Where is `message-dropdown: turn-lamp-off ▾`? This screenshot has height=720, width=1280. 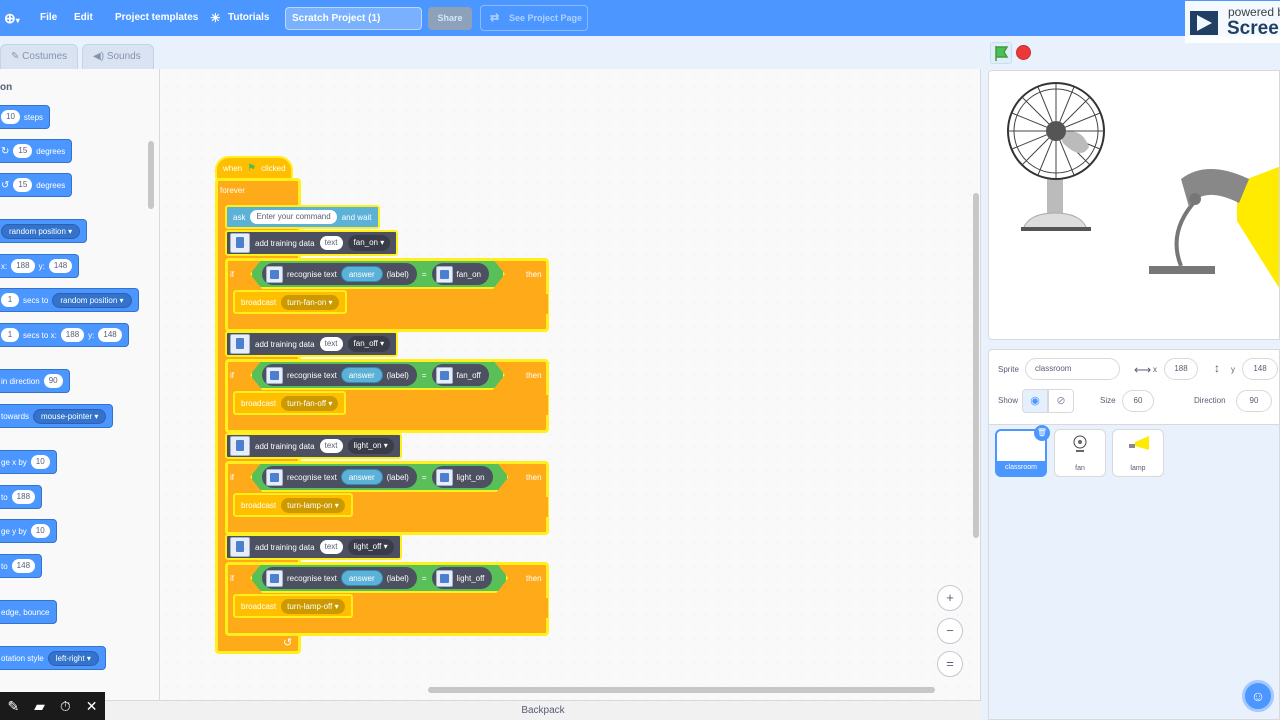
message-dropdown: turn-lamp-off ▾ is located at coordinates (313, 606).